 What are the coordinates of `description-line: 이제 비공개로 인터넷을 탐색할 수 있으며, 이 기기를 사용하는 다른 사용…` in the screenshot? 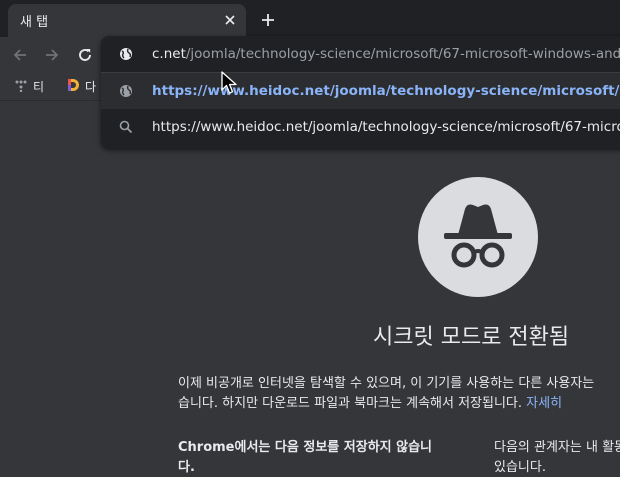 It's located at (386, 383).